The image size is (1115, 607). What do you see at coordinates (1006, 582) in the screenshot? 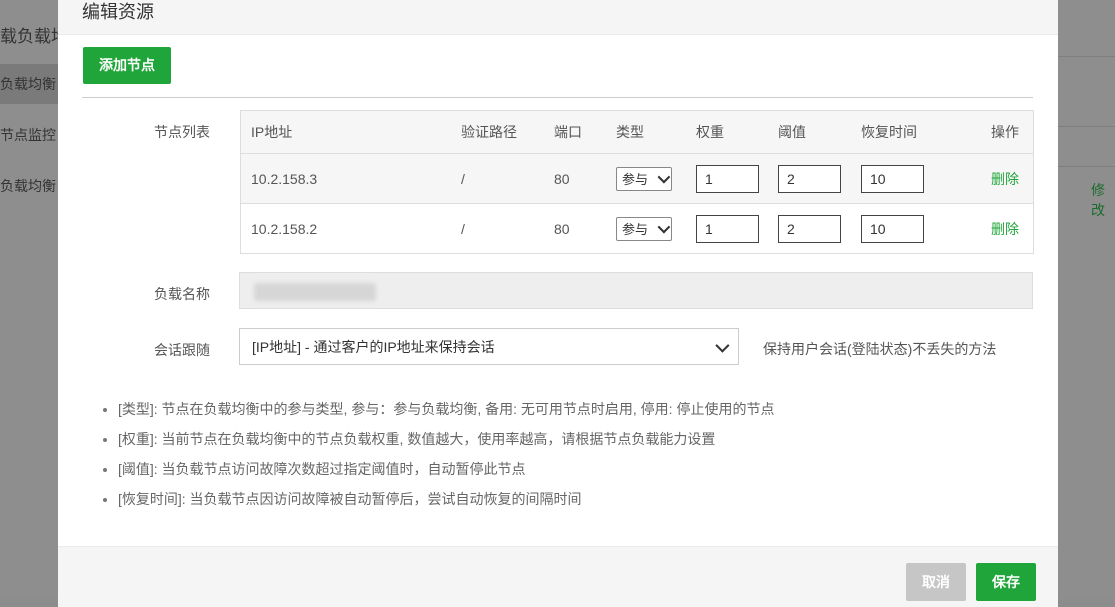
I see `save-button: 保存` at bounding box center [1006, 582].